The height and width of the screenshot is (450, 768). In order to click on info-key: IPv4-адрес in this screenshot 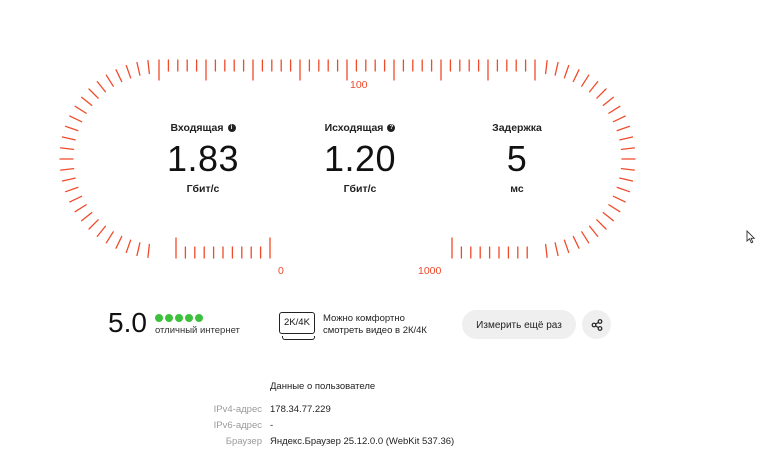, I will do `click(237, 409)`.